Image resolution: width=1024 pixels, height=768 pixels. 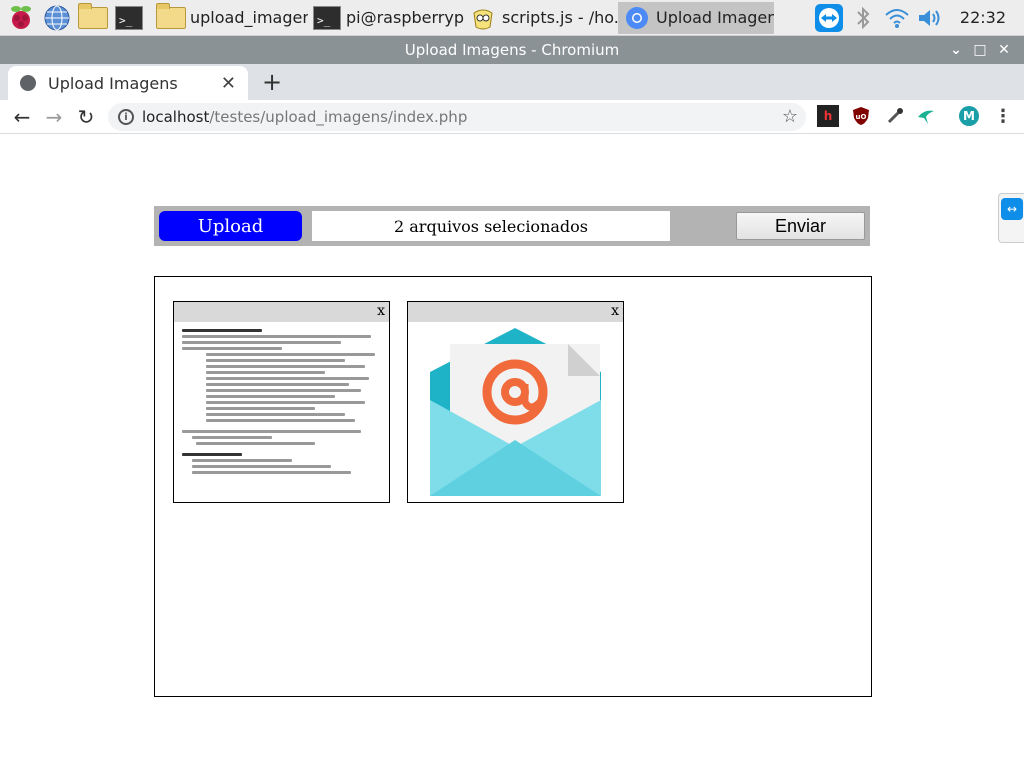 I want to click on svg-text: uO, so click(x=861, y=117).